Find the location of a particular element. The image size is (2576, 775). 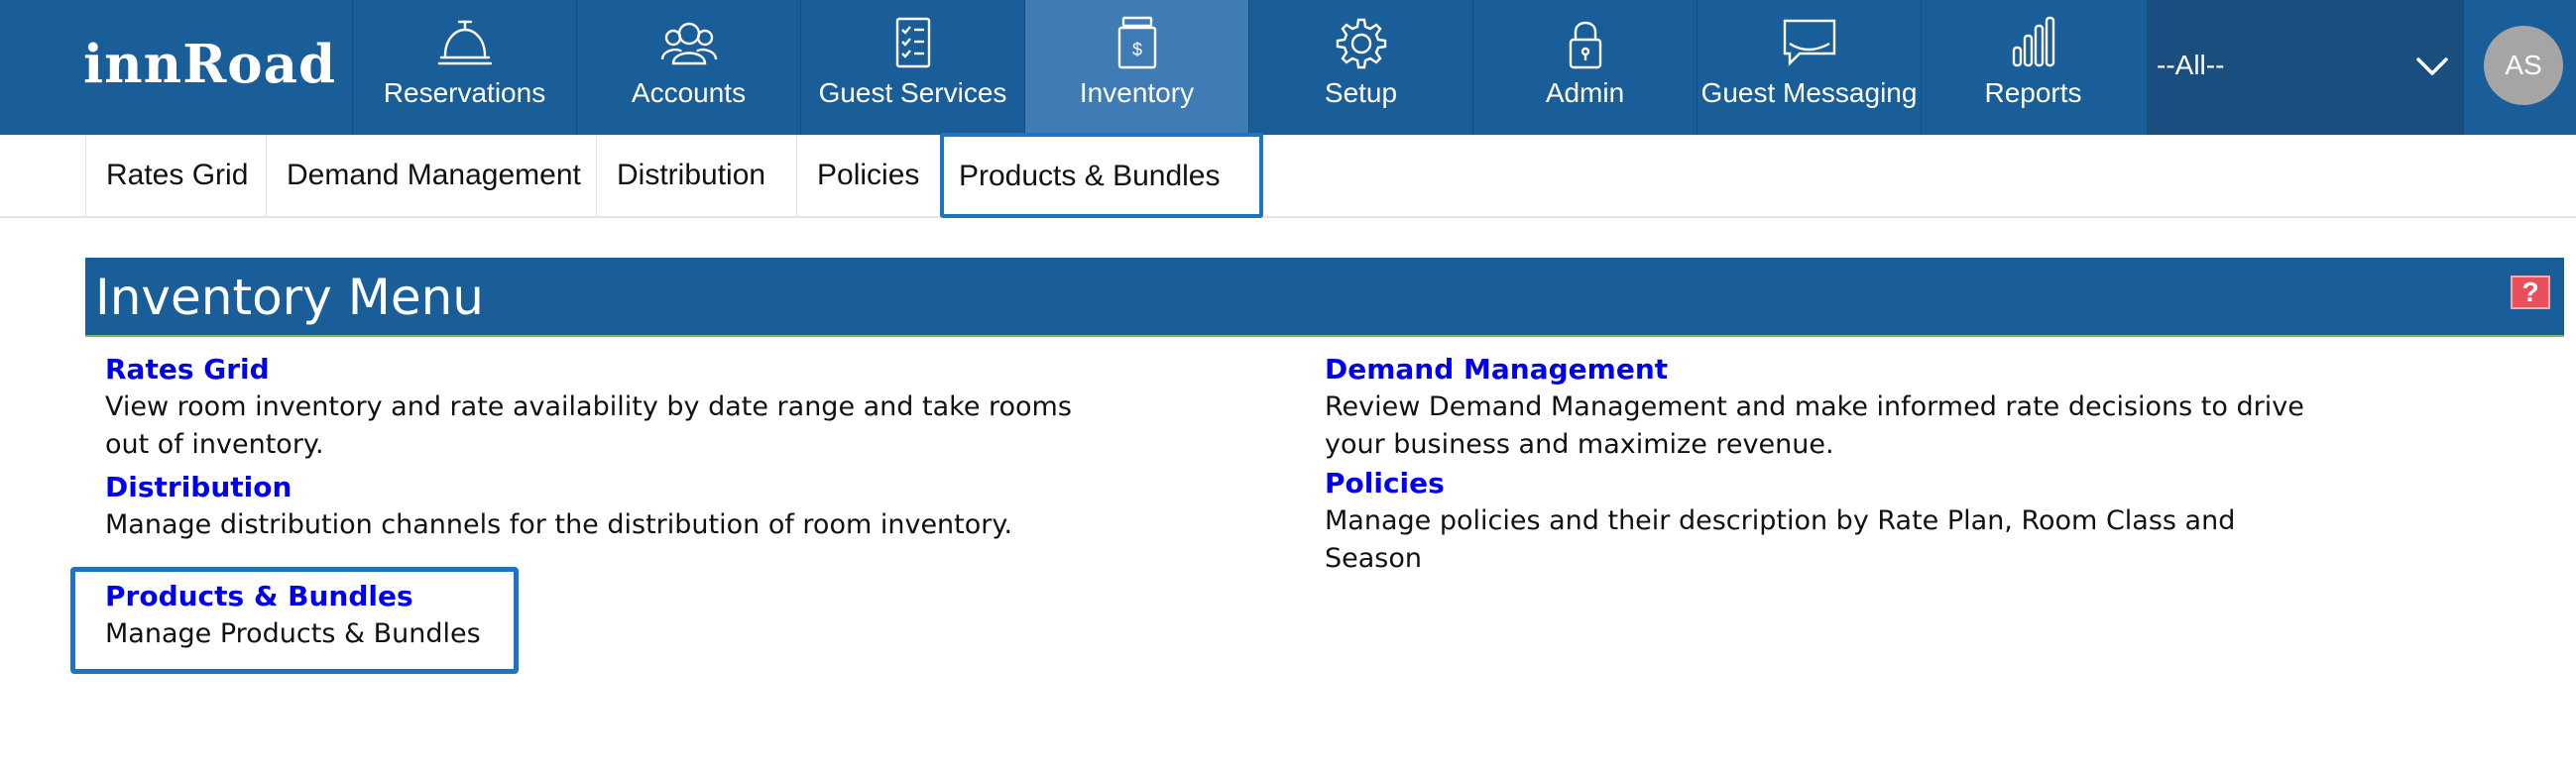

message-icon is located at coordinates (1809, 43).